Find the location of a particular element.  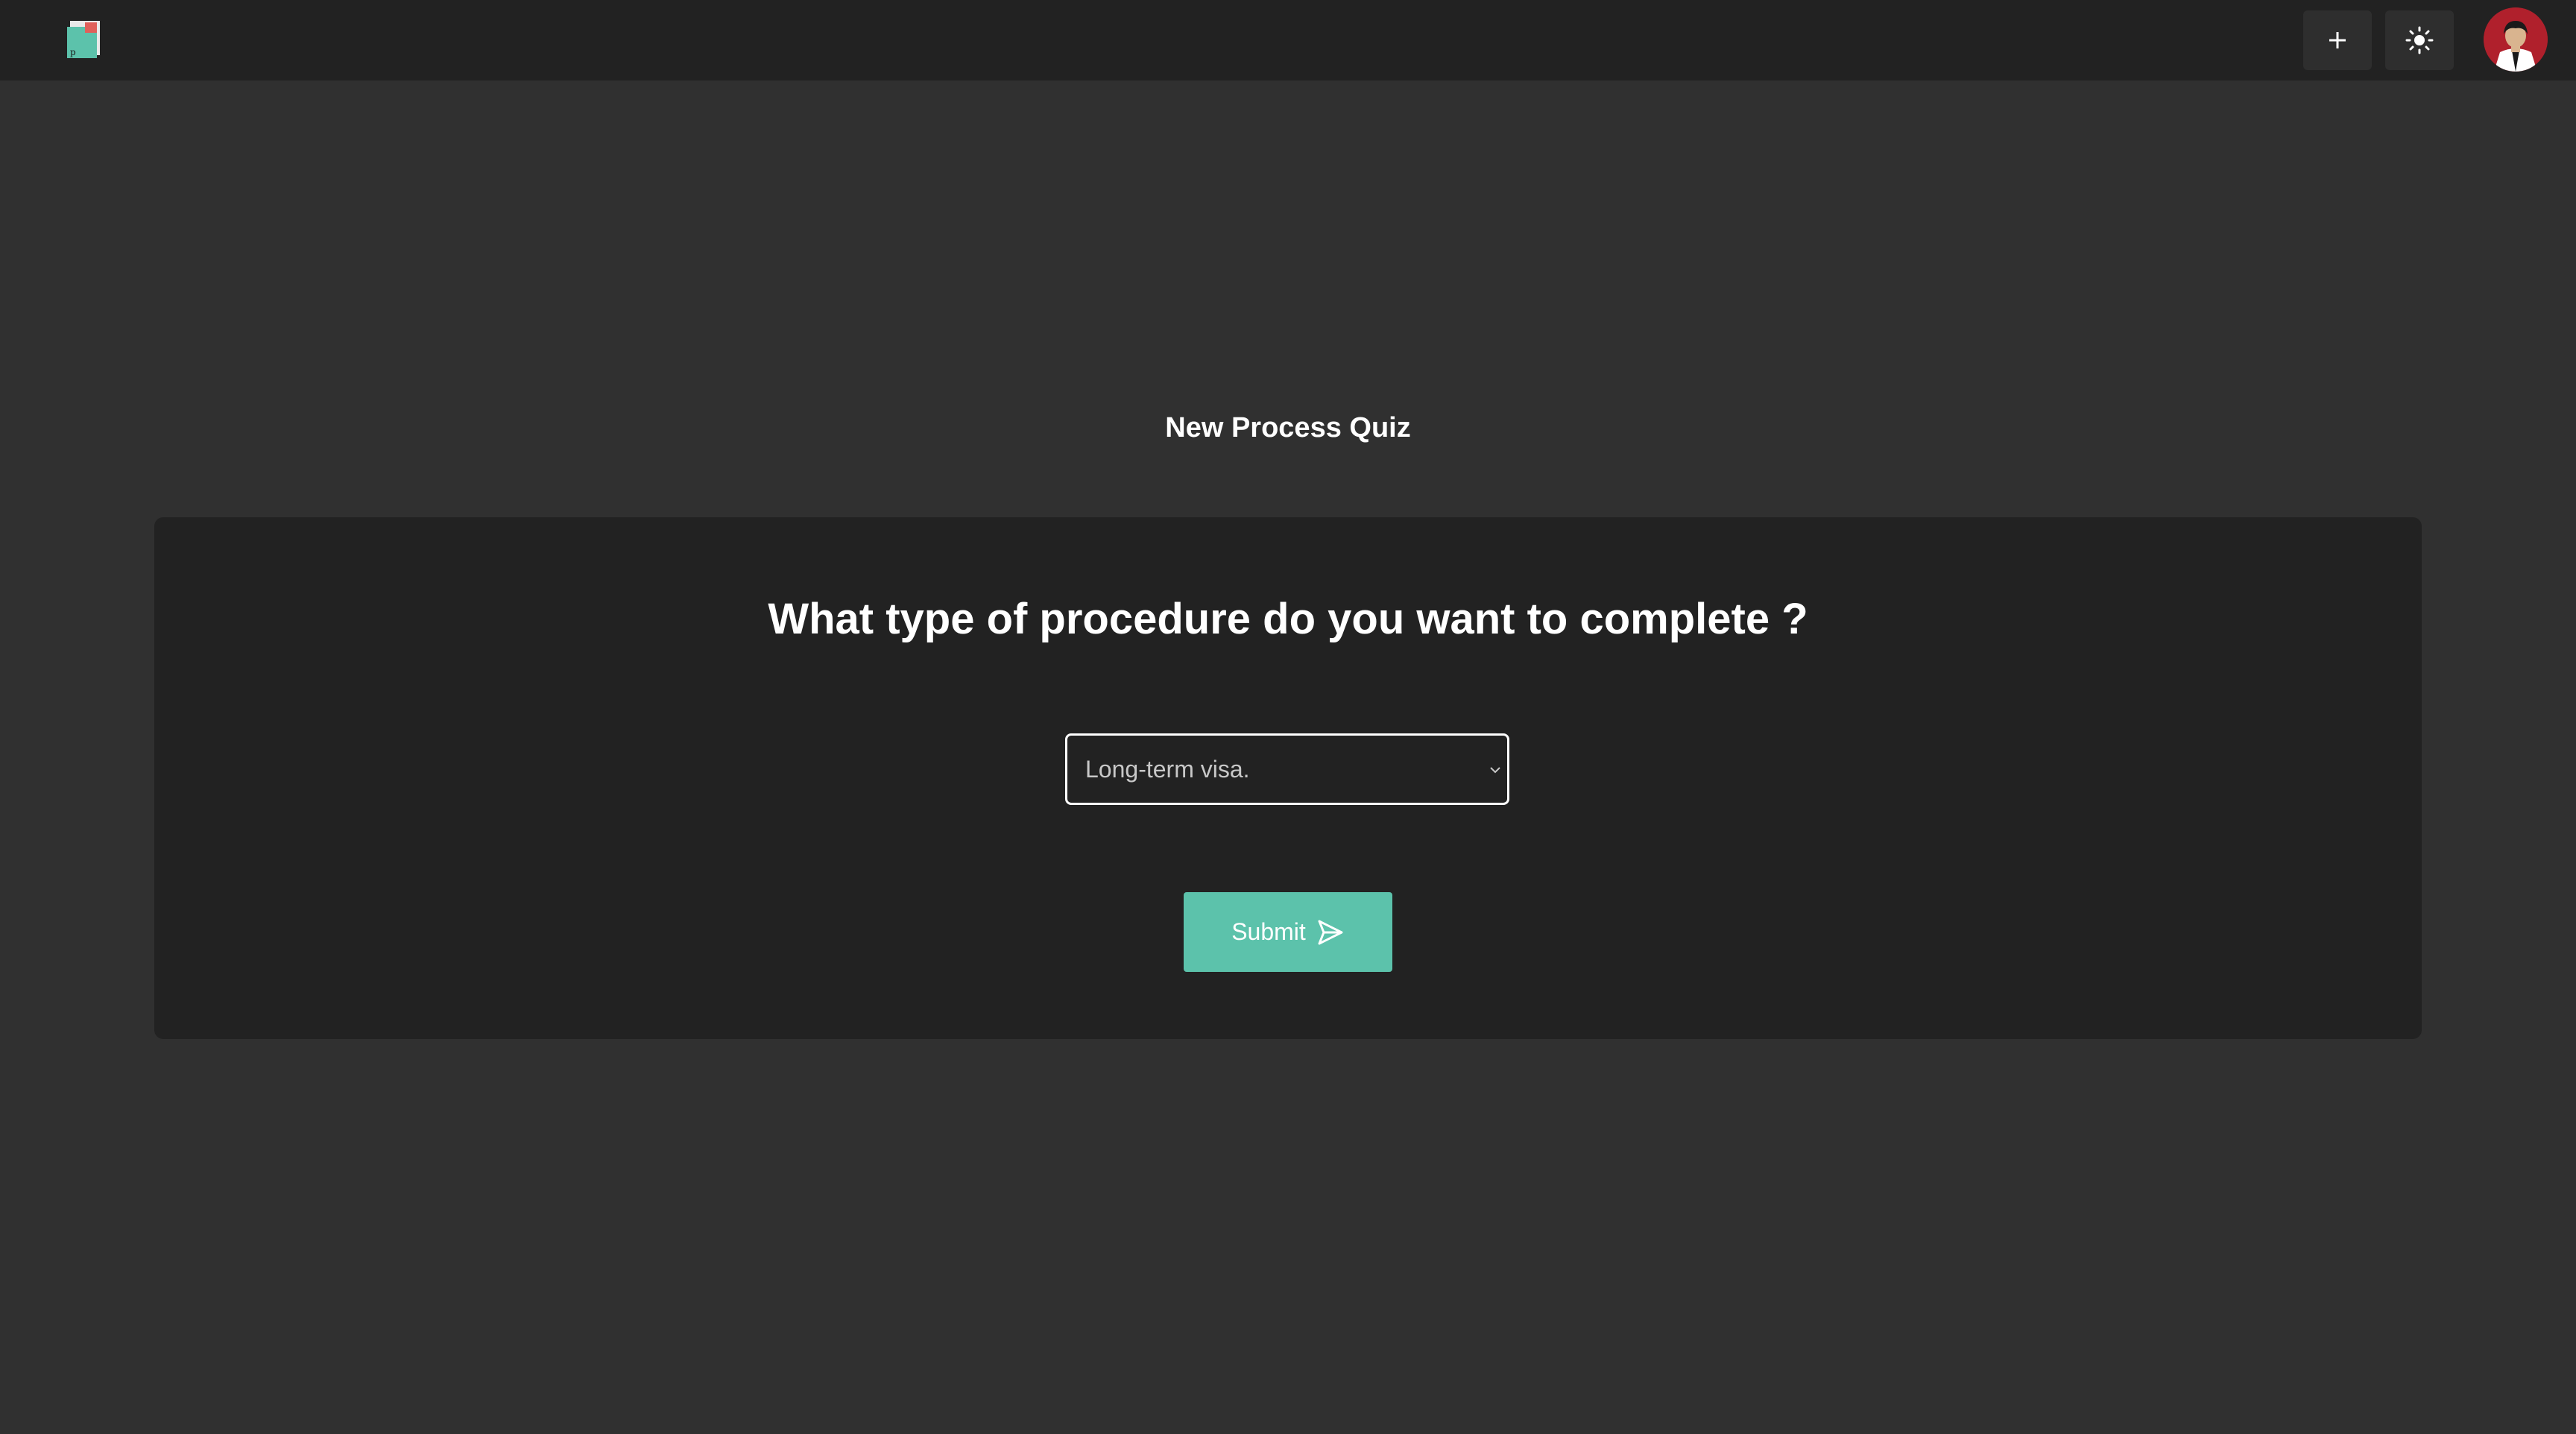

procedure-select-value: Long-term visa. is located at coordinates (1167, 769).